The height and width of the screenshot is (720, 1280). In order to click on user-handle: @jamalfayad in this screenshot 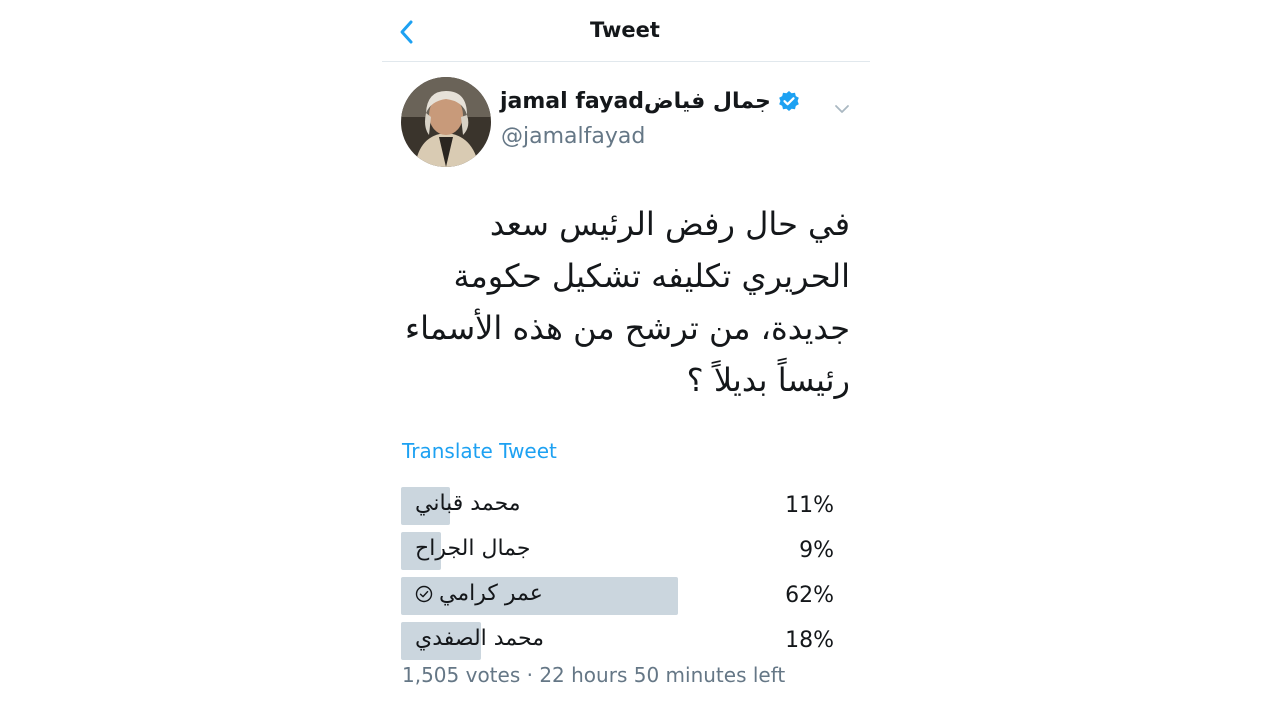, I will do `click(573, 136)`.